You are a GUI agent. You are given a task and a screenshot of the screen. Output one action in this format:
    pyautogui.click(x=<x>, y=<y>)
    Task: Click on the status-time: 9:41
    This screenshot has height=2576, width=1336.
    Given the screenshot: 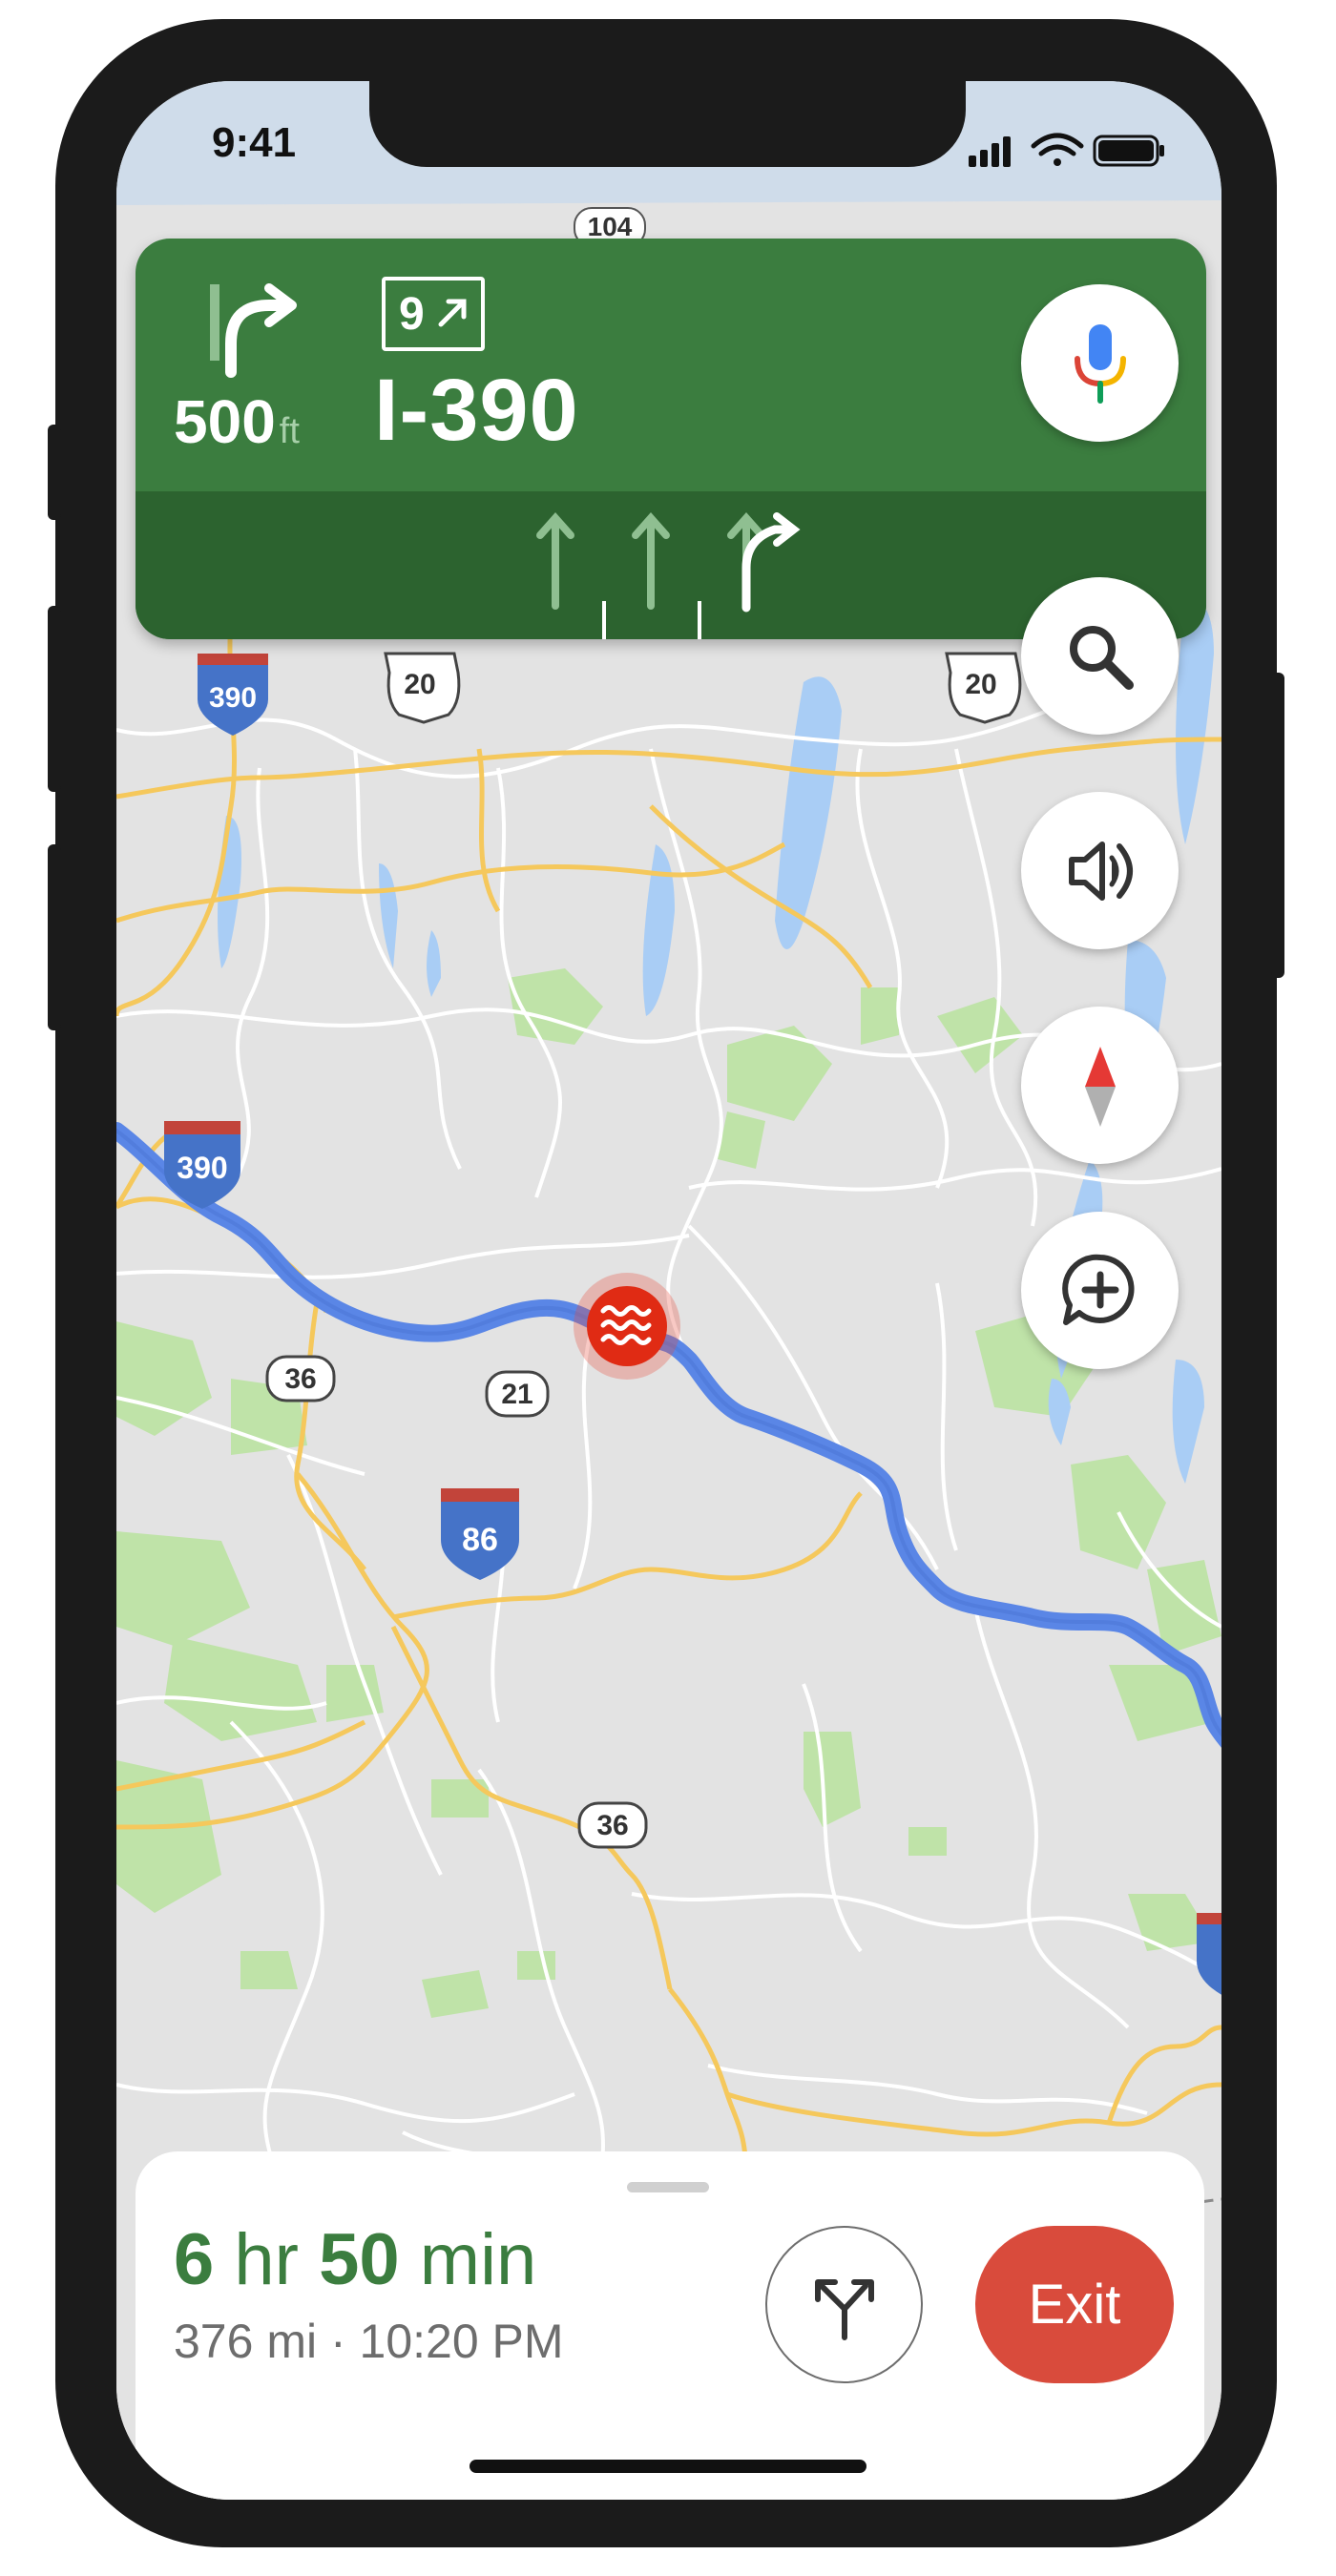 What is the action you would take?
    pyautogui.click(x=254, y=142)
    